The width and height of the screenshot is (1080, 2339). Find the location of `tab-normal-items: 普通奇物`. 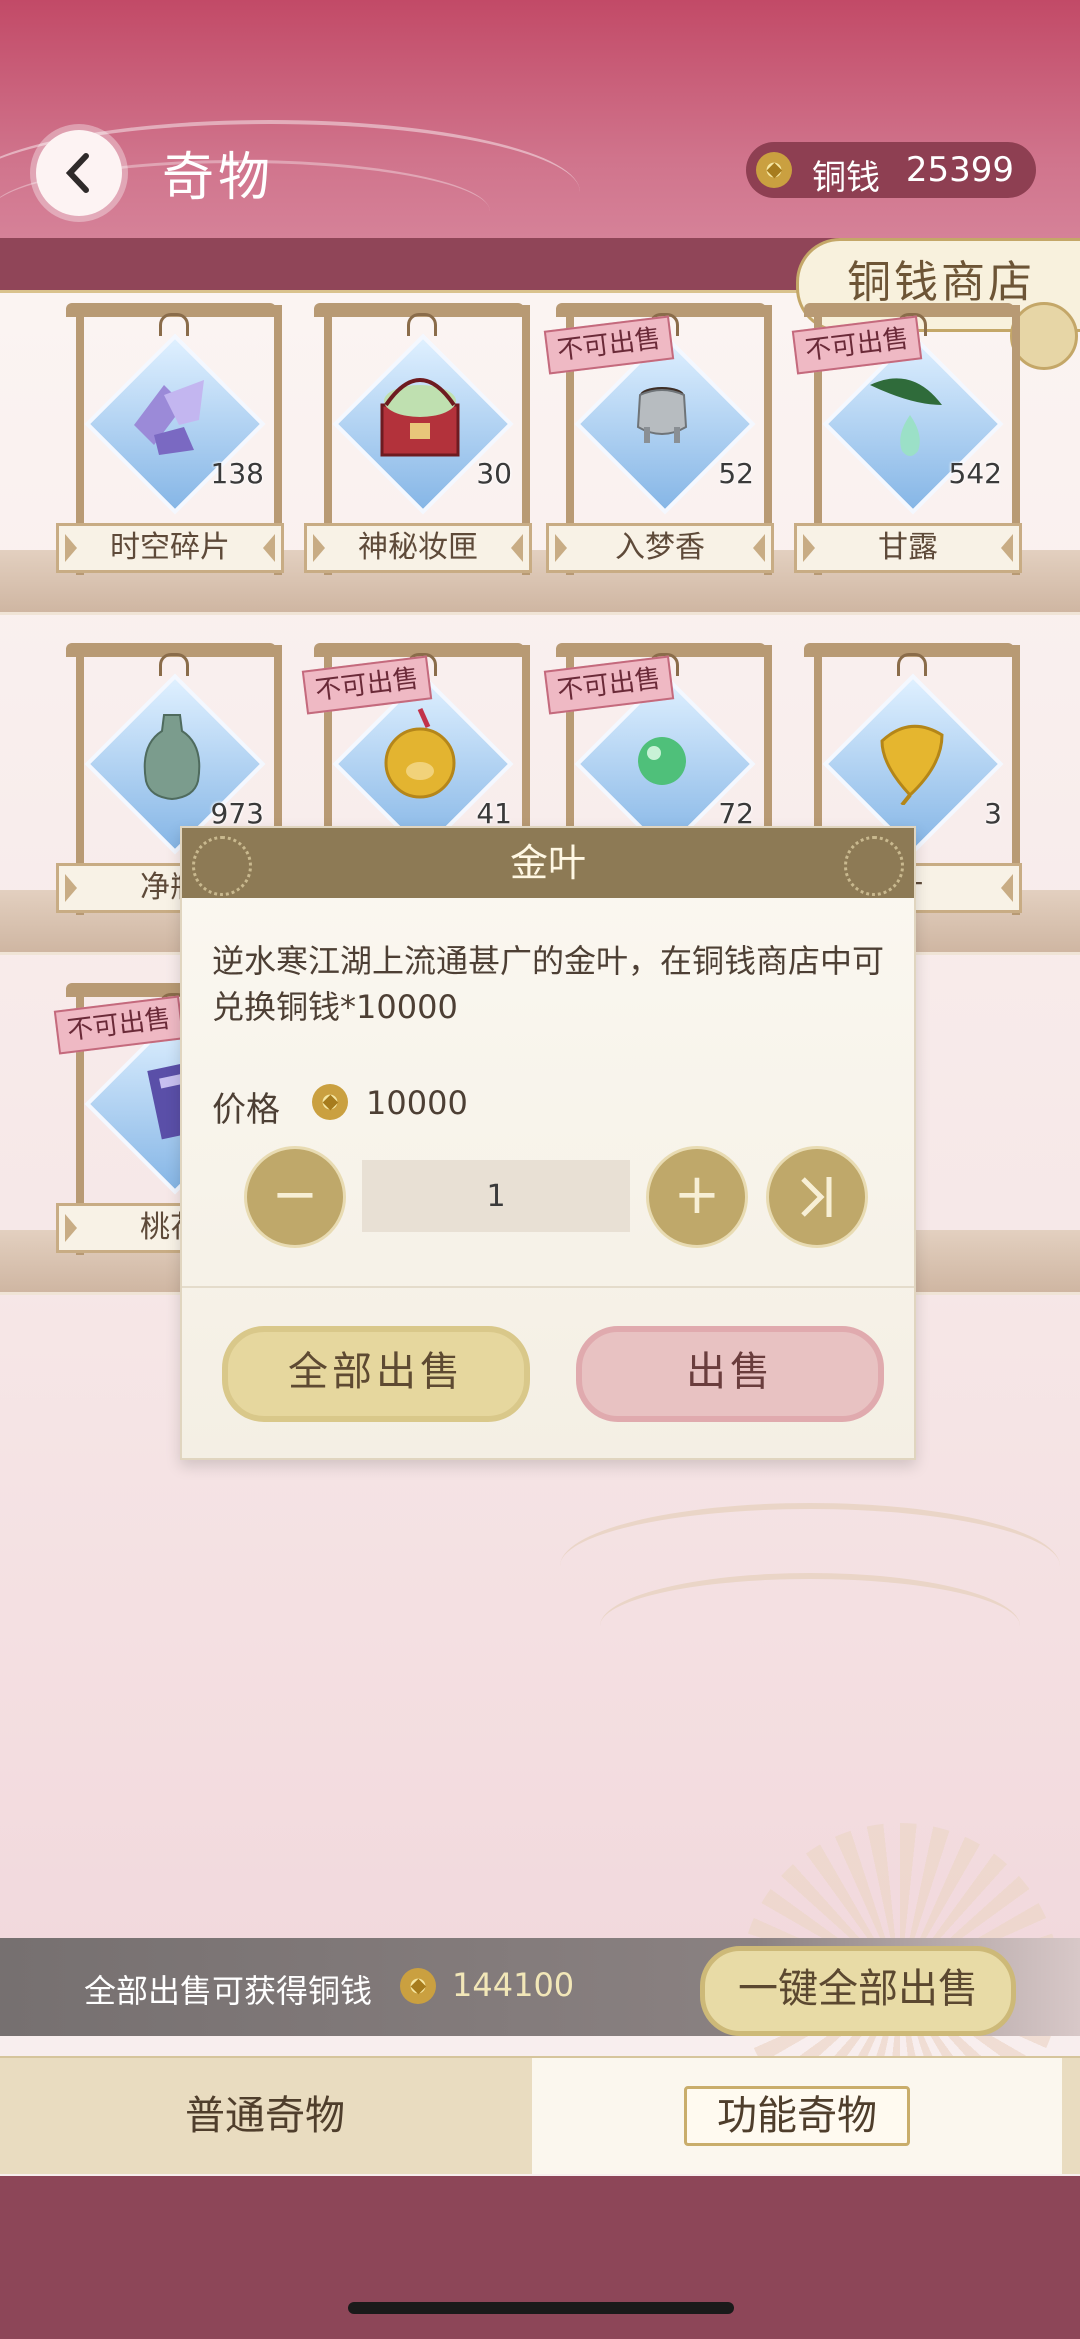

tab-normal-items: 普通奇物 is located at coordinates (265, 2116).